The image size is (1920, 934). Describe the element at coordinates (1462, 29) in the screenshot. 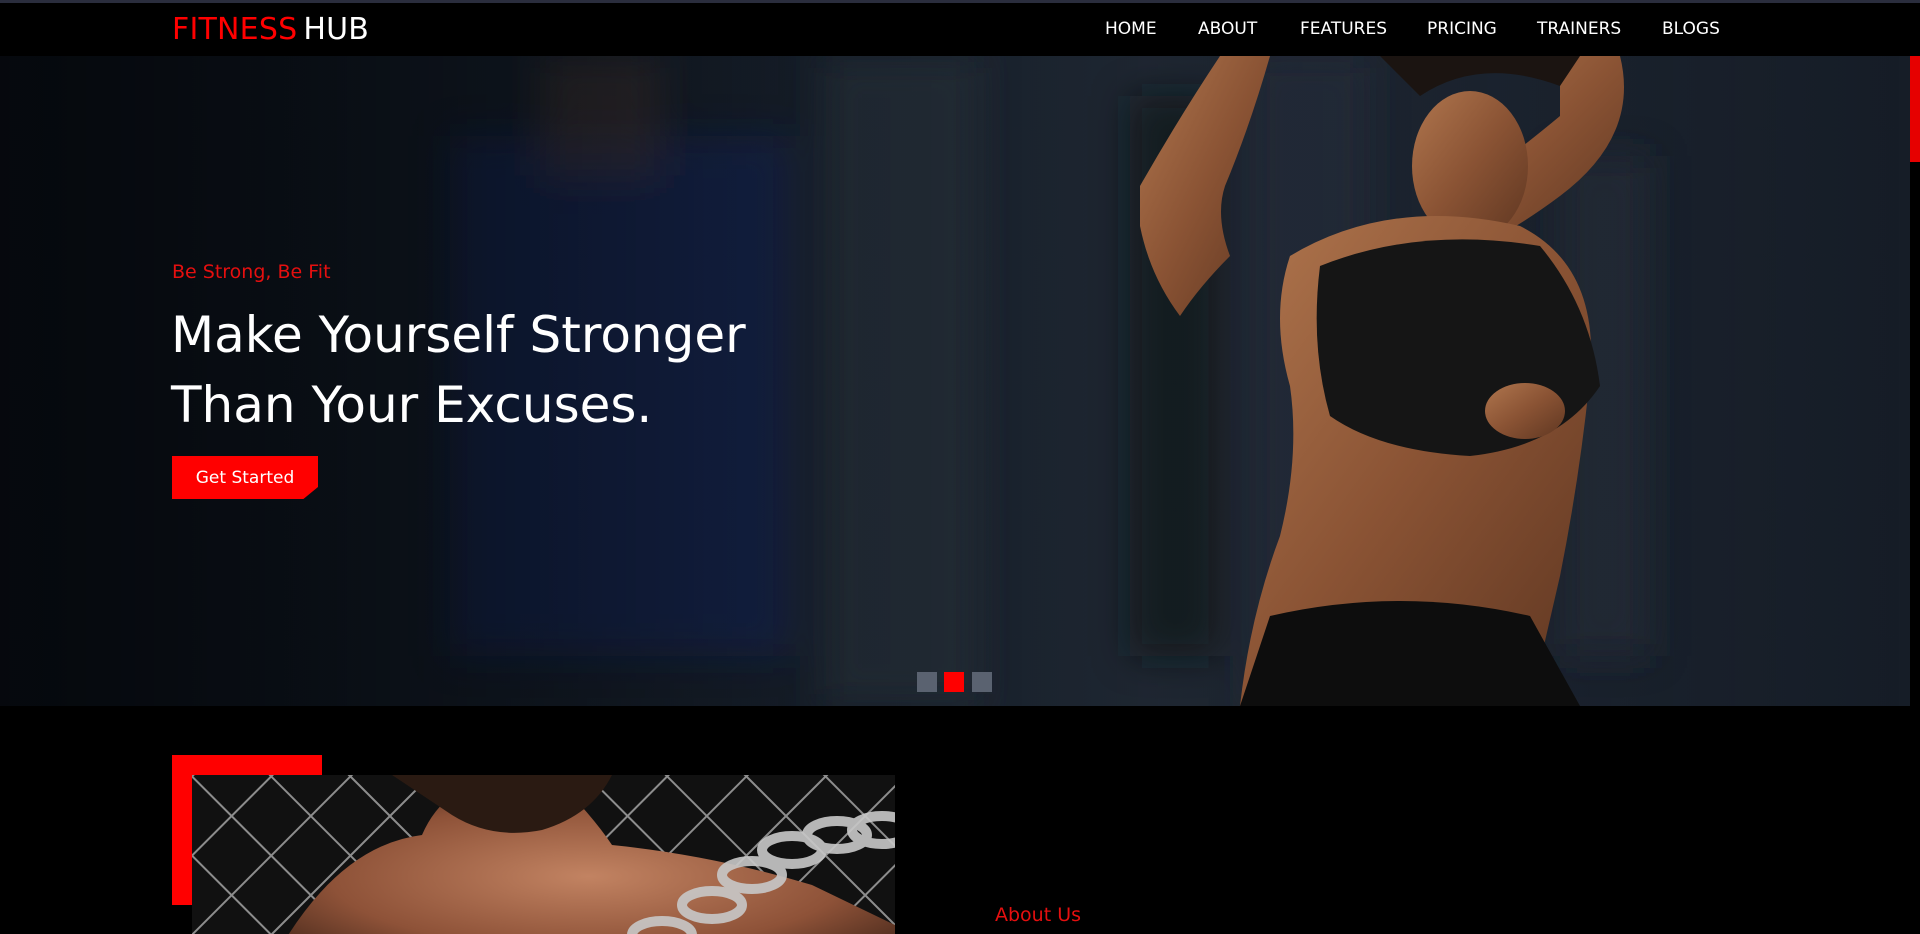

I see `nav-pricing: PRICING` at that location.